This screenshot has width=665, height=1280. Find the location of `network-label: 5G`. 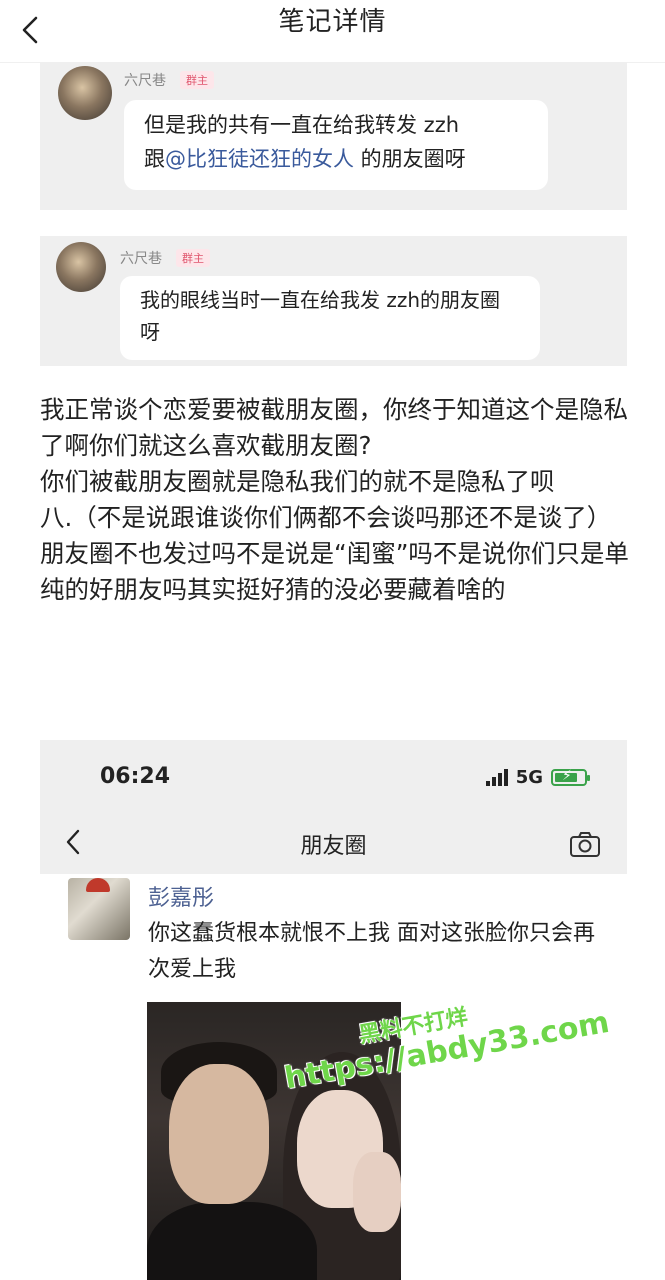

network-label: 5G is located at coordinates (529, 777).